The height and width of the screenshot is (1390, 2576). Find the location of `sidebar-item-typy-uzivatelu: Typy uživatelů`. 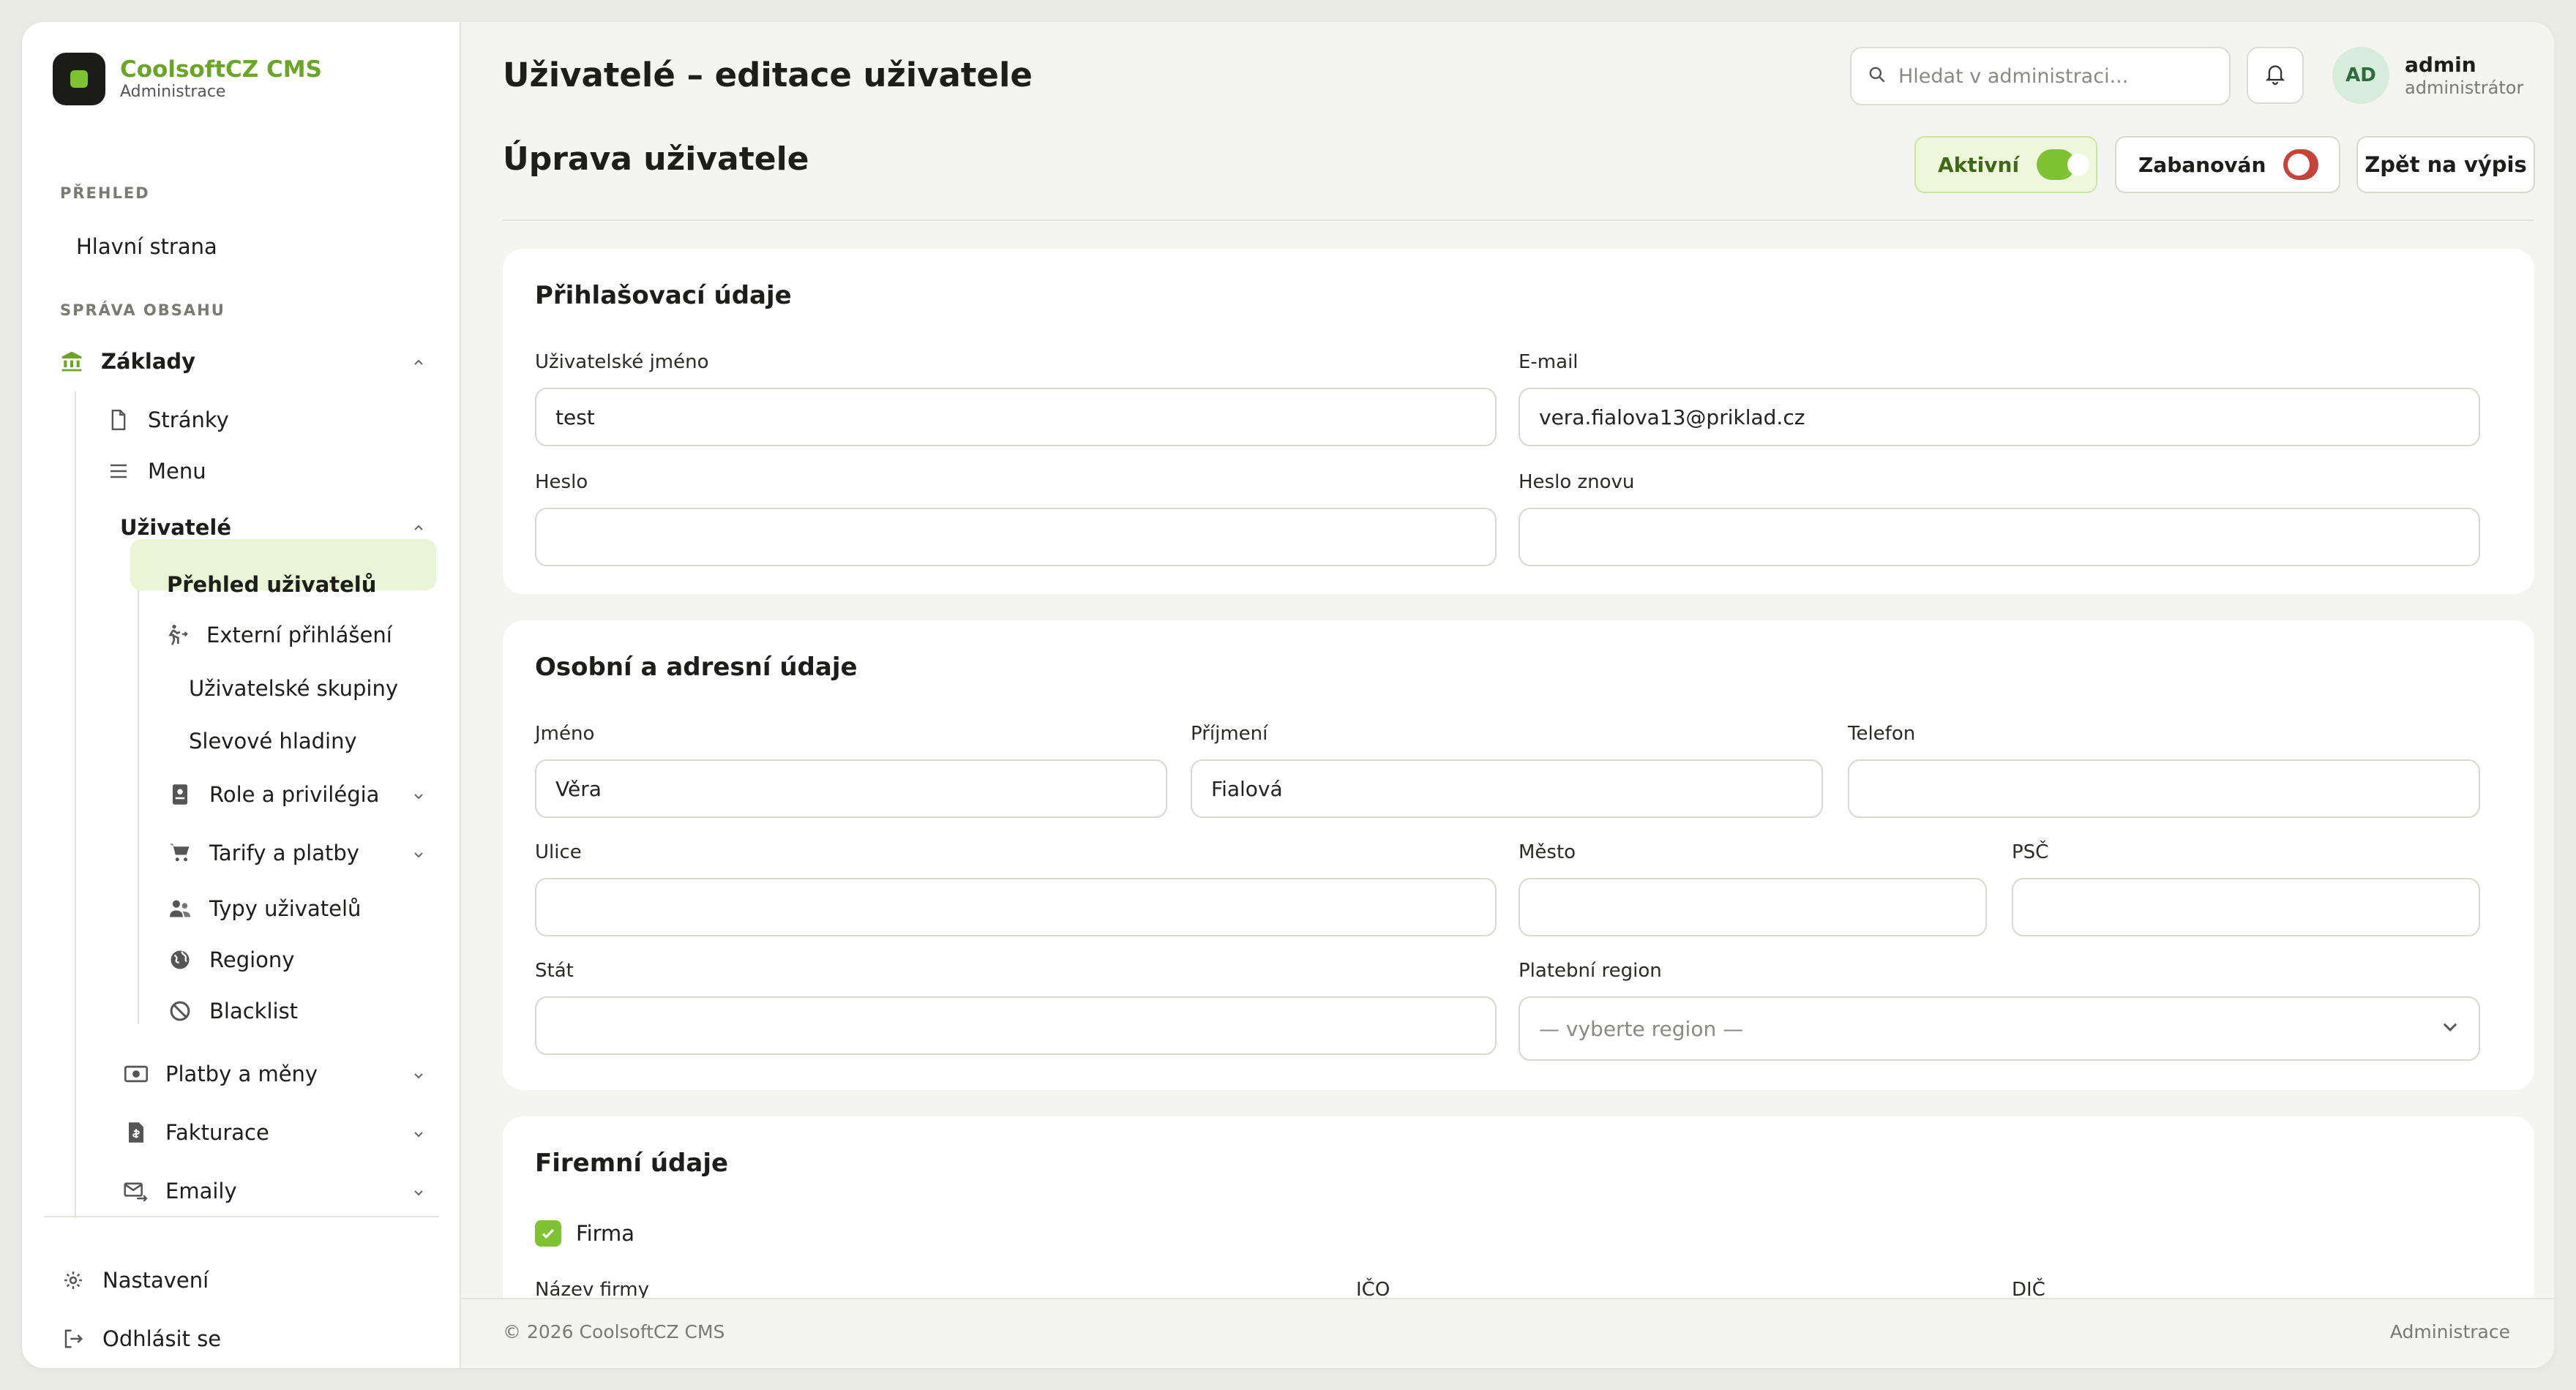

sidebar-item-typy-uzivatelu: Typy uživatelů is located at coordinates (264, 909).